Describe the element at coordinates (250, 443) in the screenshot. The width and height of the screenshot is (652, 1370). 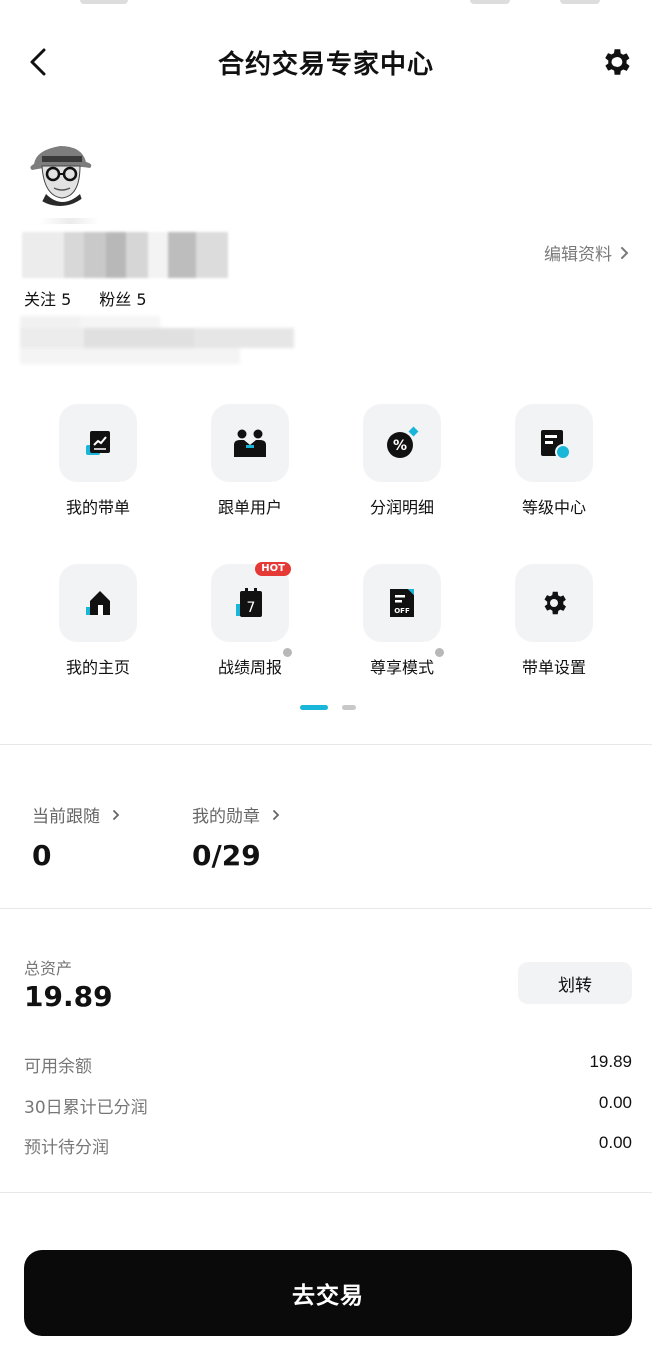
I see `users-icon` at that location.